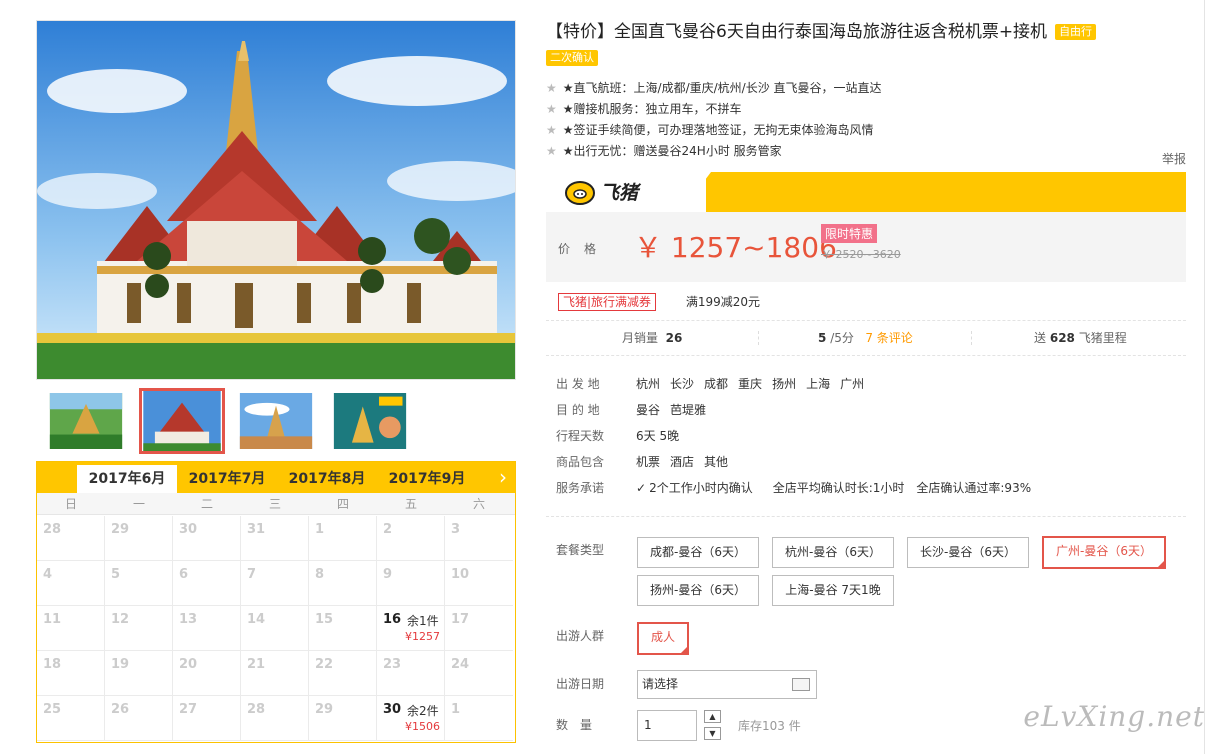 The image size is (1217, 754). I want to click on calendar-day-number: 26, so click(120, 709).